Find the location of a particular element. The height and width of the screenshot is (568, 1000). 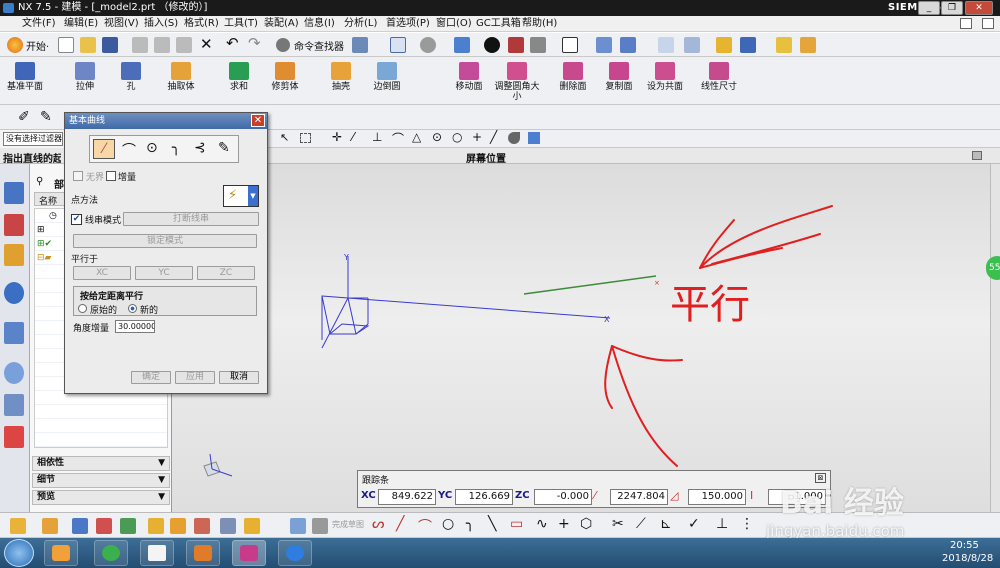

tree-item-folder-icon: ⊟▰ is located at coordinates (44, 258).